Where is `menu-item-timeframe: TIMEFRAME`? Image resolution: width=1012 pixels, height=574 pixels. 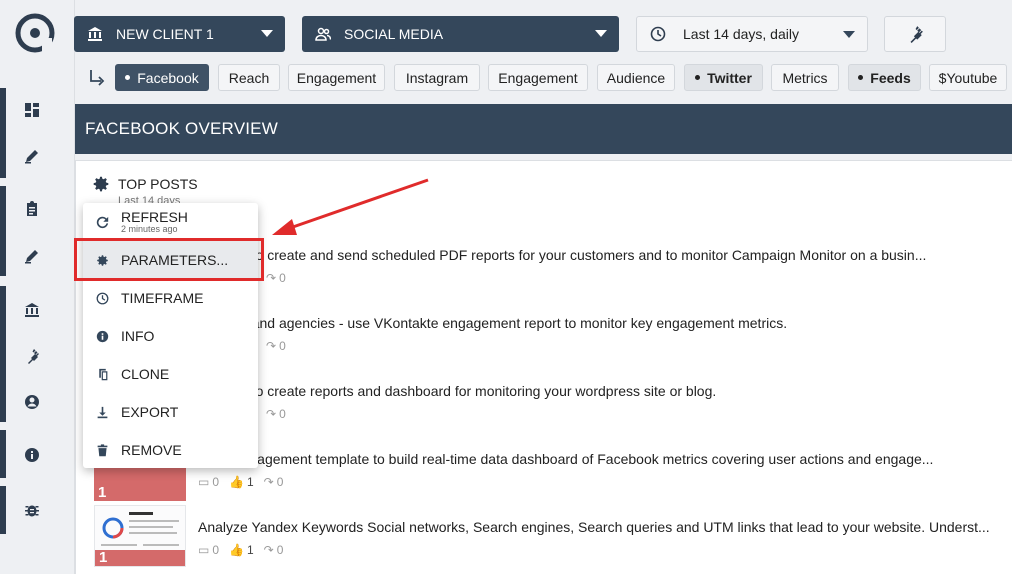 menu-item-timeframe: TIMEFRAME is located at coordinates (170, 298).